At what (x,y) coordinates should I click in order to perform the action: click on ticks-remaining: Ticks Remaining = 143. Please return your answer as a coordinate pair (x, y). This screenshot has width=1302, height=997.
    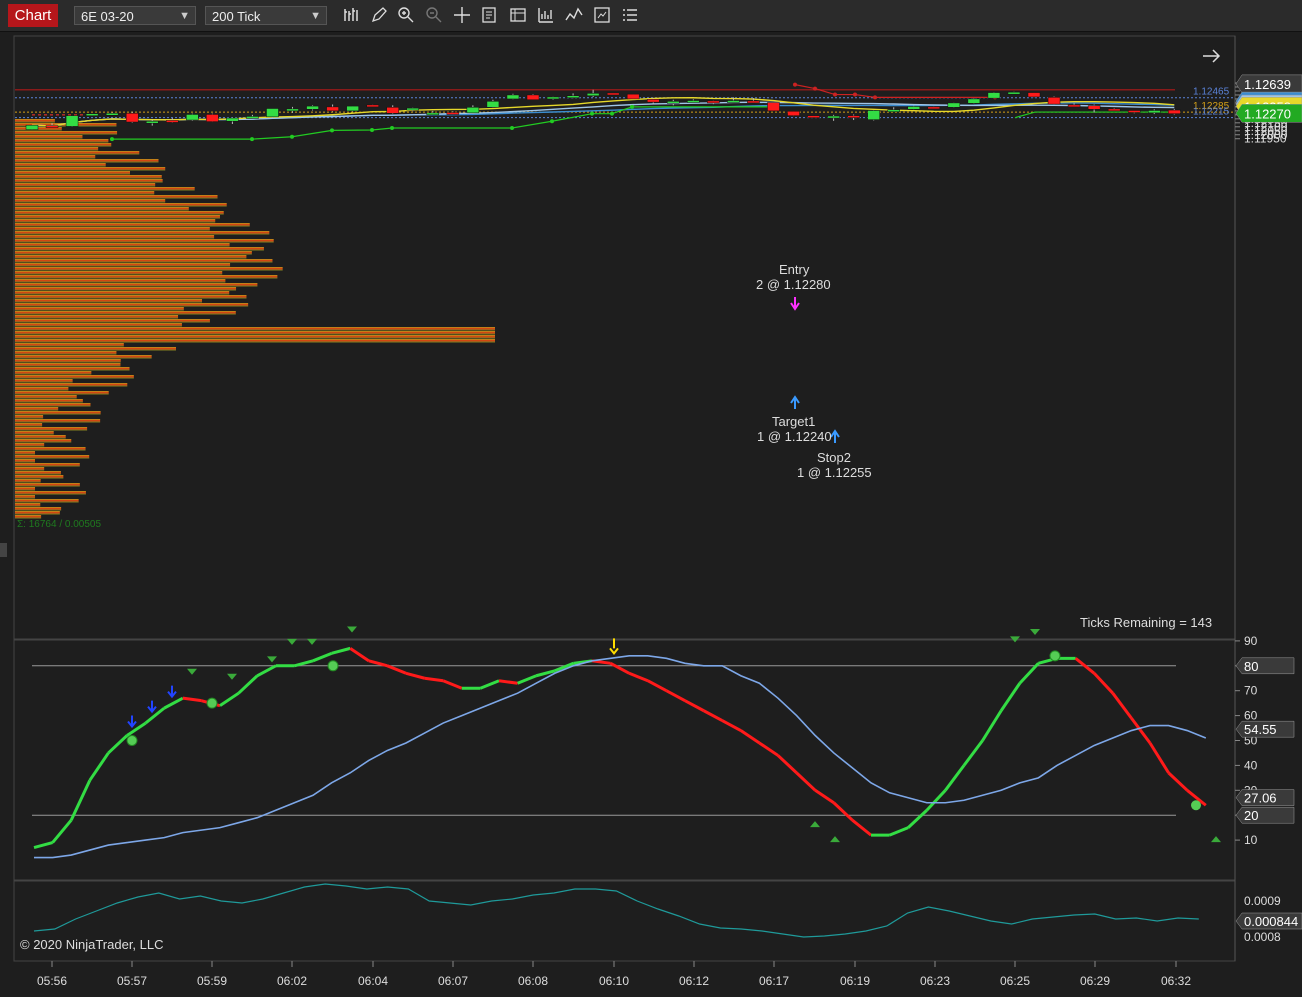
    Looking at the image, I should click on (1146, 622).